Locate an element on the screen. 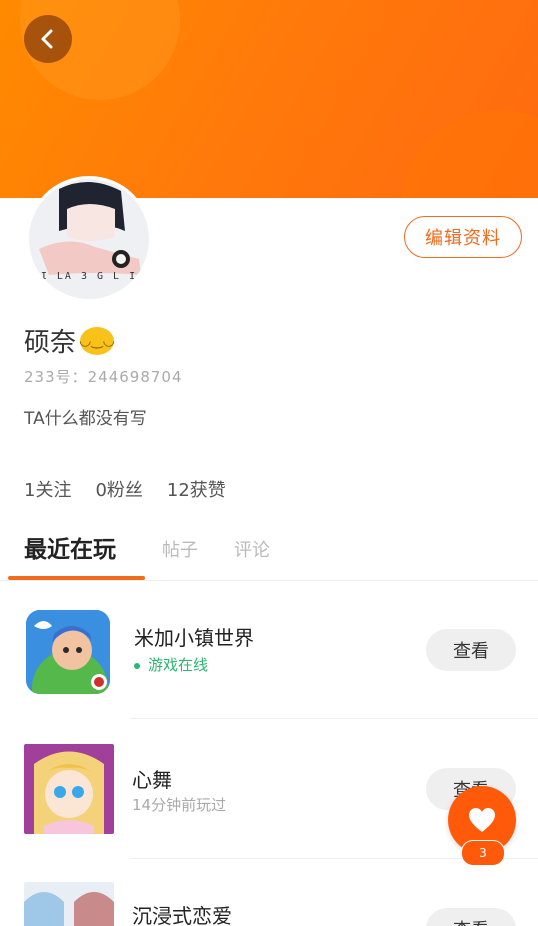 This screenshot has height=926, width=538. game-title: 心舞 is located at coordinates (152, 780).